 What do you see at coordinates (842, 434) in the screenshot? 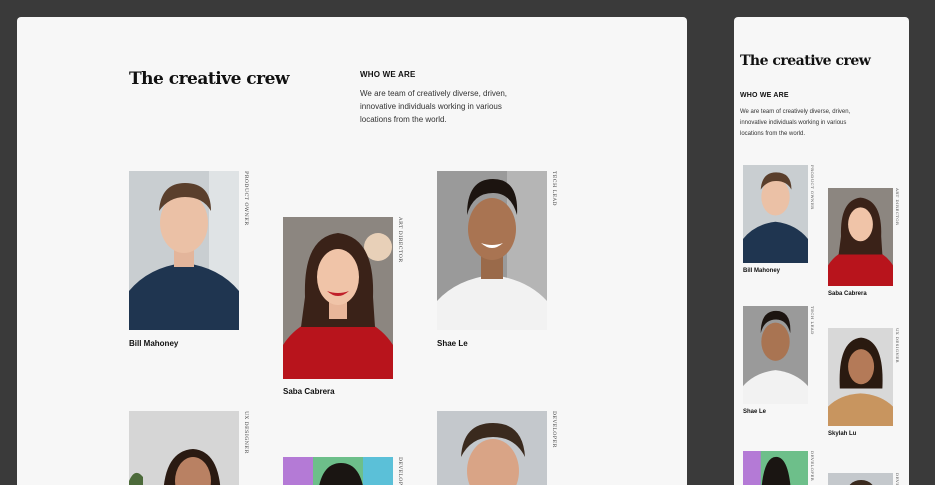
I see `member-name: Skylah Lu` at bounding box center [842, 434].